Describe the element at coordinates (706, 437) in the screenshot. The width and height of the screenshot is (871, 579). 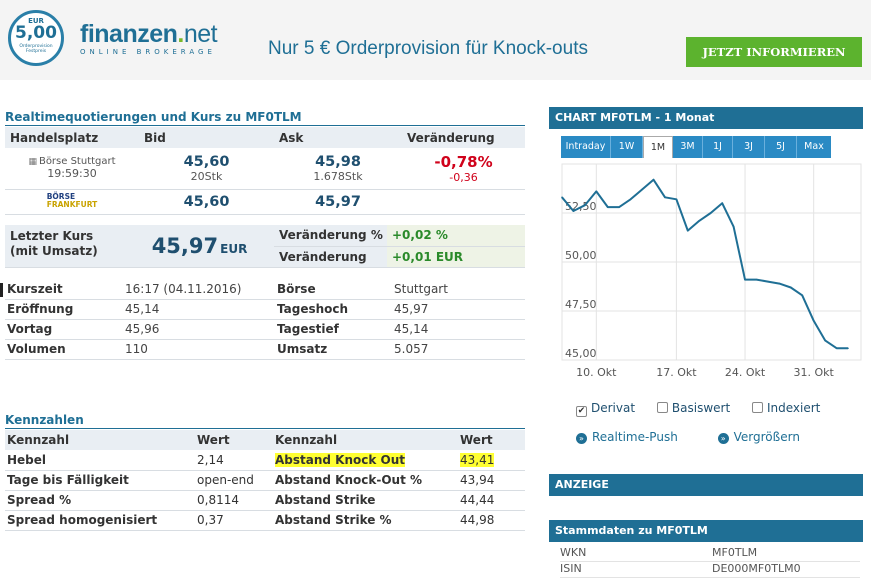
I see `chart-links: » Realtime-Push » Vergrößern` at that location.